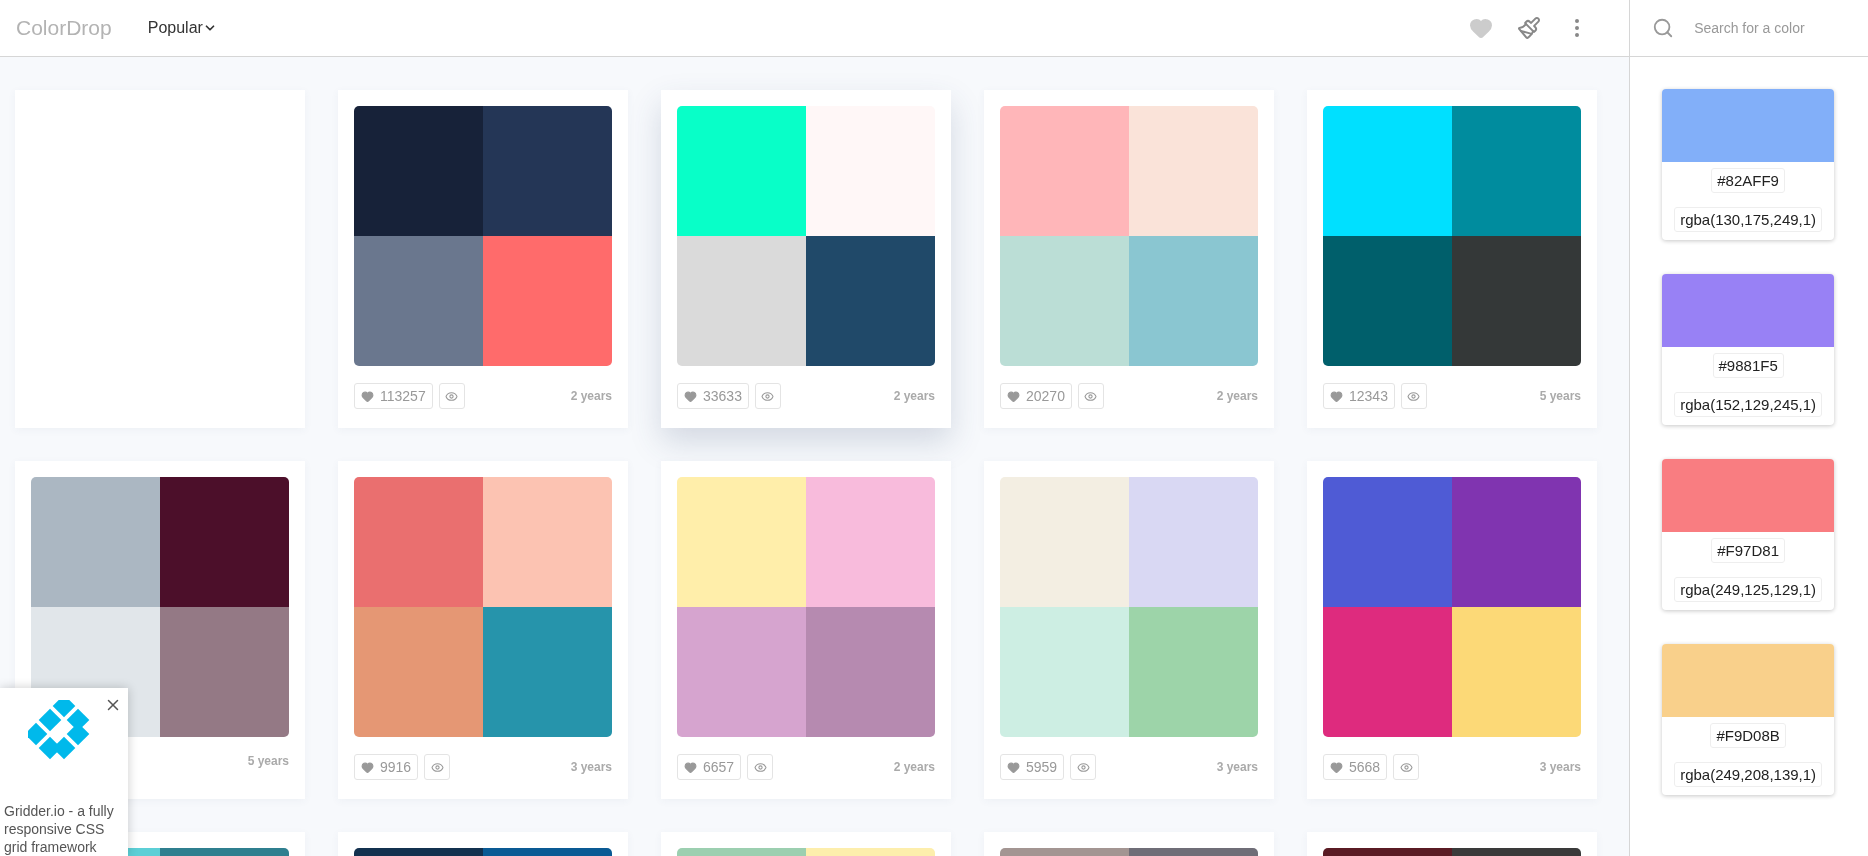  What do you see at coordinates (1748, 774) in the screenshot?
I see `rgba-code: rgba(249,208,139,1)` at bounding box center [1748, 774].